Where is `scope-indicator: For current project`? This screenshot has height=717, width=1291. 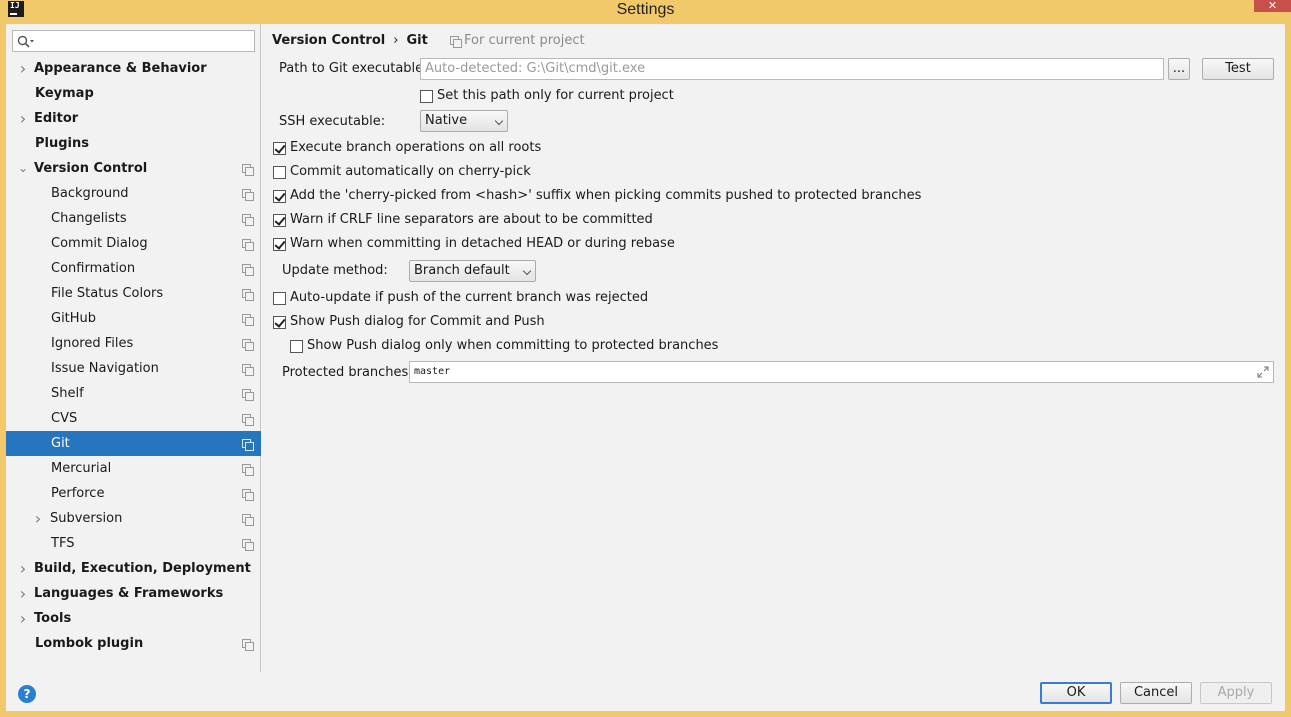 scope-indicator: For current project is located at coordinates (517, 41).